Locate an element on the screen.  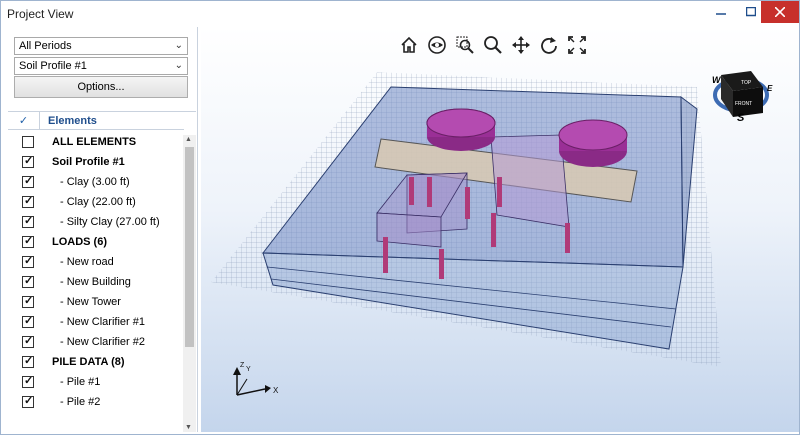
vertical-scrollbar: ▲ ▼ is located at coordinates (189, 283).